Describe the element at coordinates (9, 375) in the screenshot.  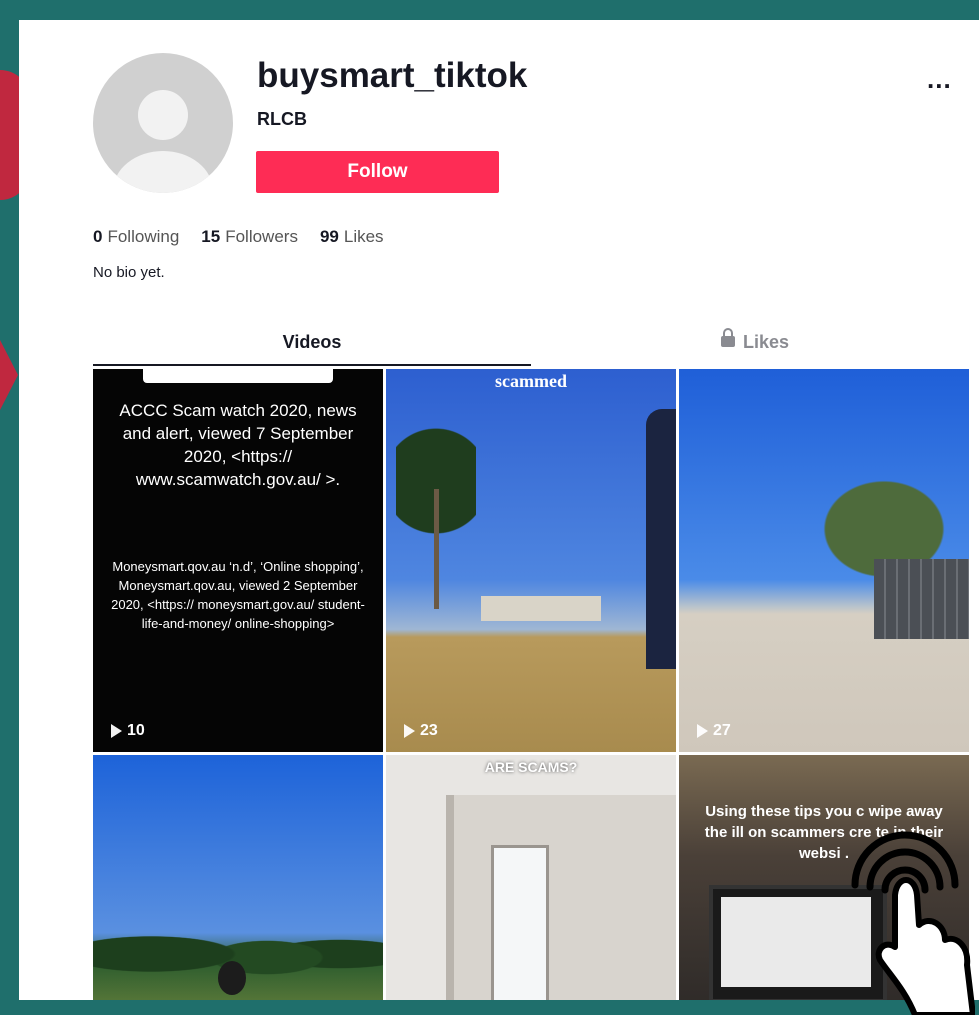
I see `frame-decoration-arrow` at that location.